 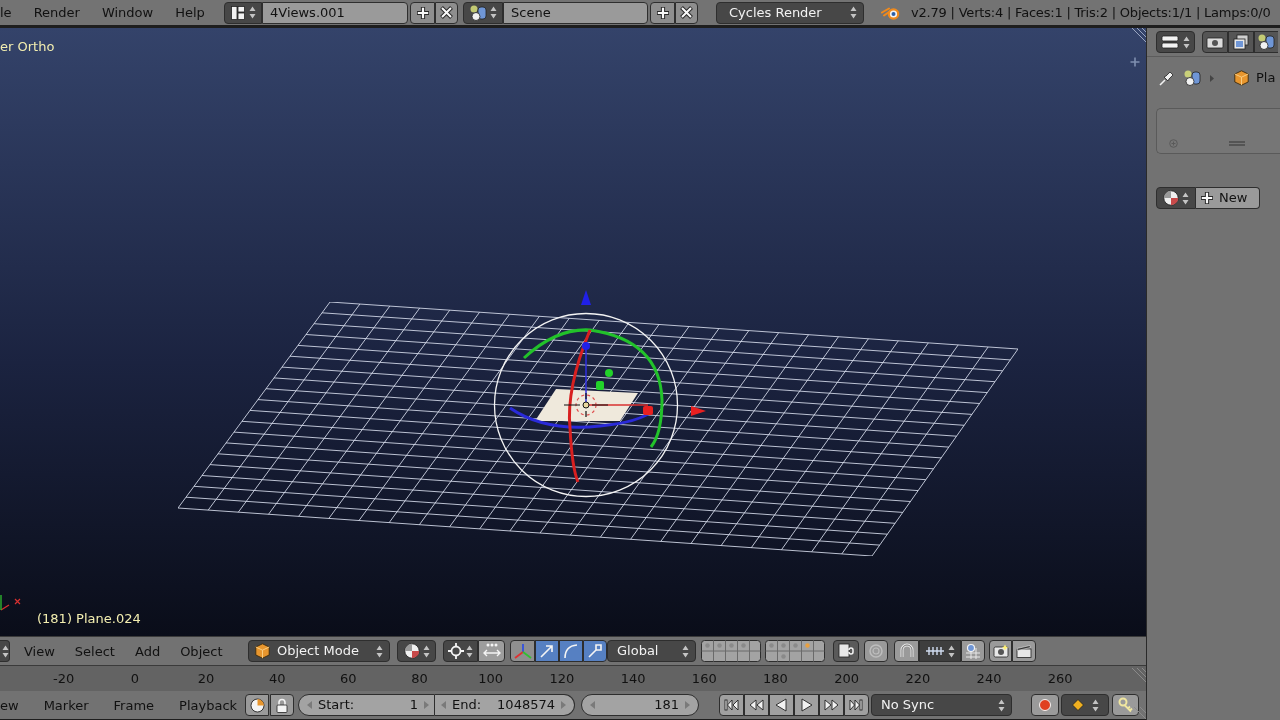 I want to click on menu-item: Help, so click(x=190, y=12).